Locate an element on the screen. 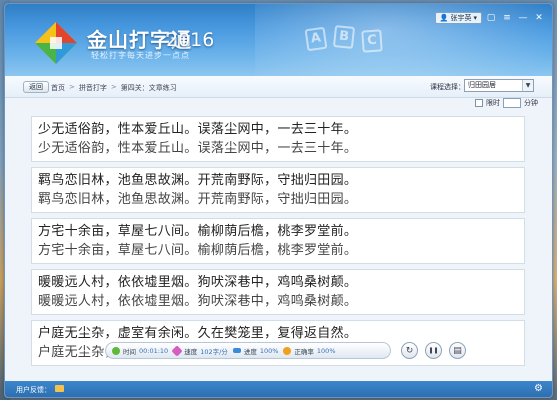 The image size is (557, 400). pause-button: ❚❚ is located at coordinates (433, 350).